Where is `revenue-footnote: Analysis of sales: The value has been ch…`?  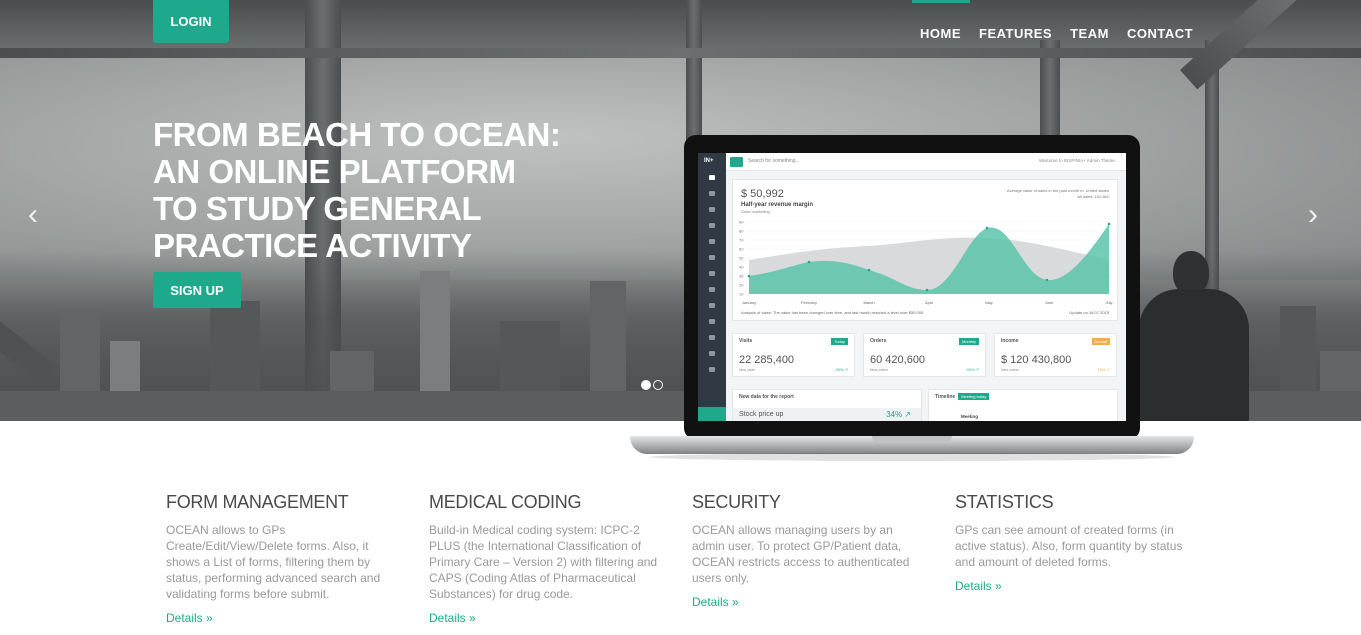 revenue-footnote: Analysis of sales: The value has been ch… is located at coordinates (833, 312).